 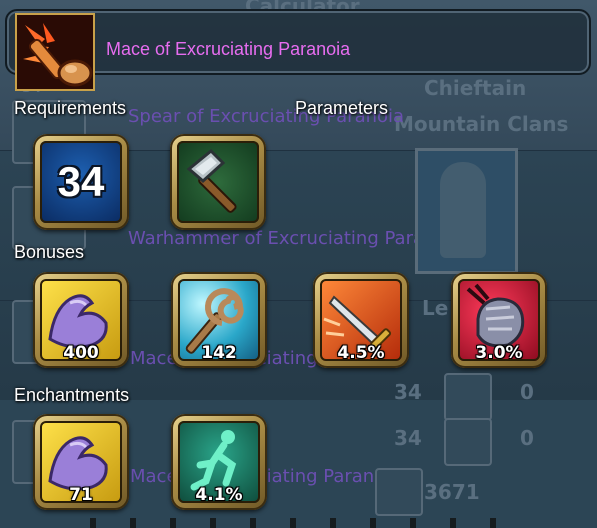 I want to click on enchantment-slot-speed: 4.1%, so click(x=219, y=462).